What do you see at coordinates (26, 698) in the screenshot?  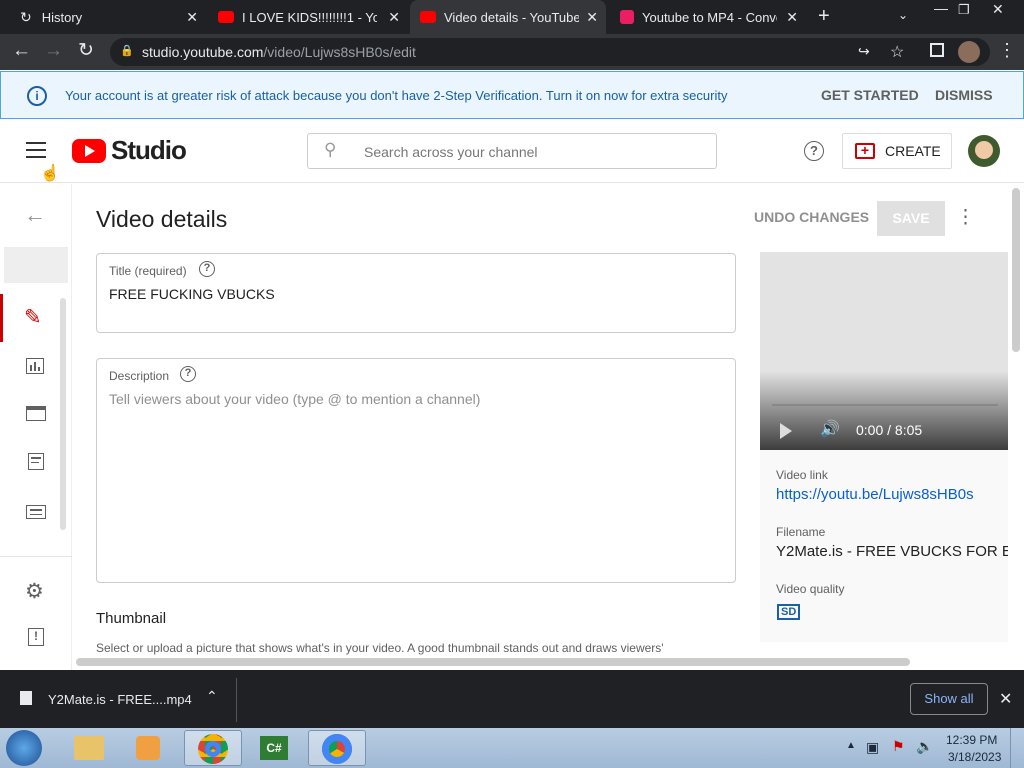 I see `file-icon` at bounding box center [26, 698].